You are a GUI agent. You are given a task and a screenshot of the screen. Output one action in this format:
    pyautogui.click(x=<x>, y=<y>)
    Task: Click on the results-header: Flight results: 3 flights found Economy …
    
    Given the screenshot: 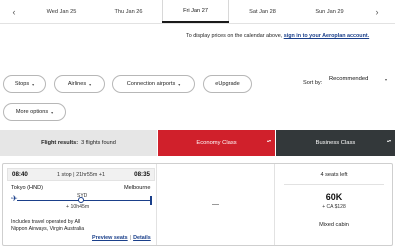 What is the action you would take?
    pyautogui.click(x=197, y=143)
    